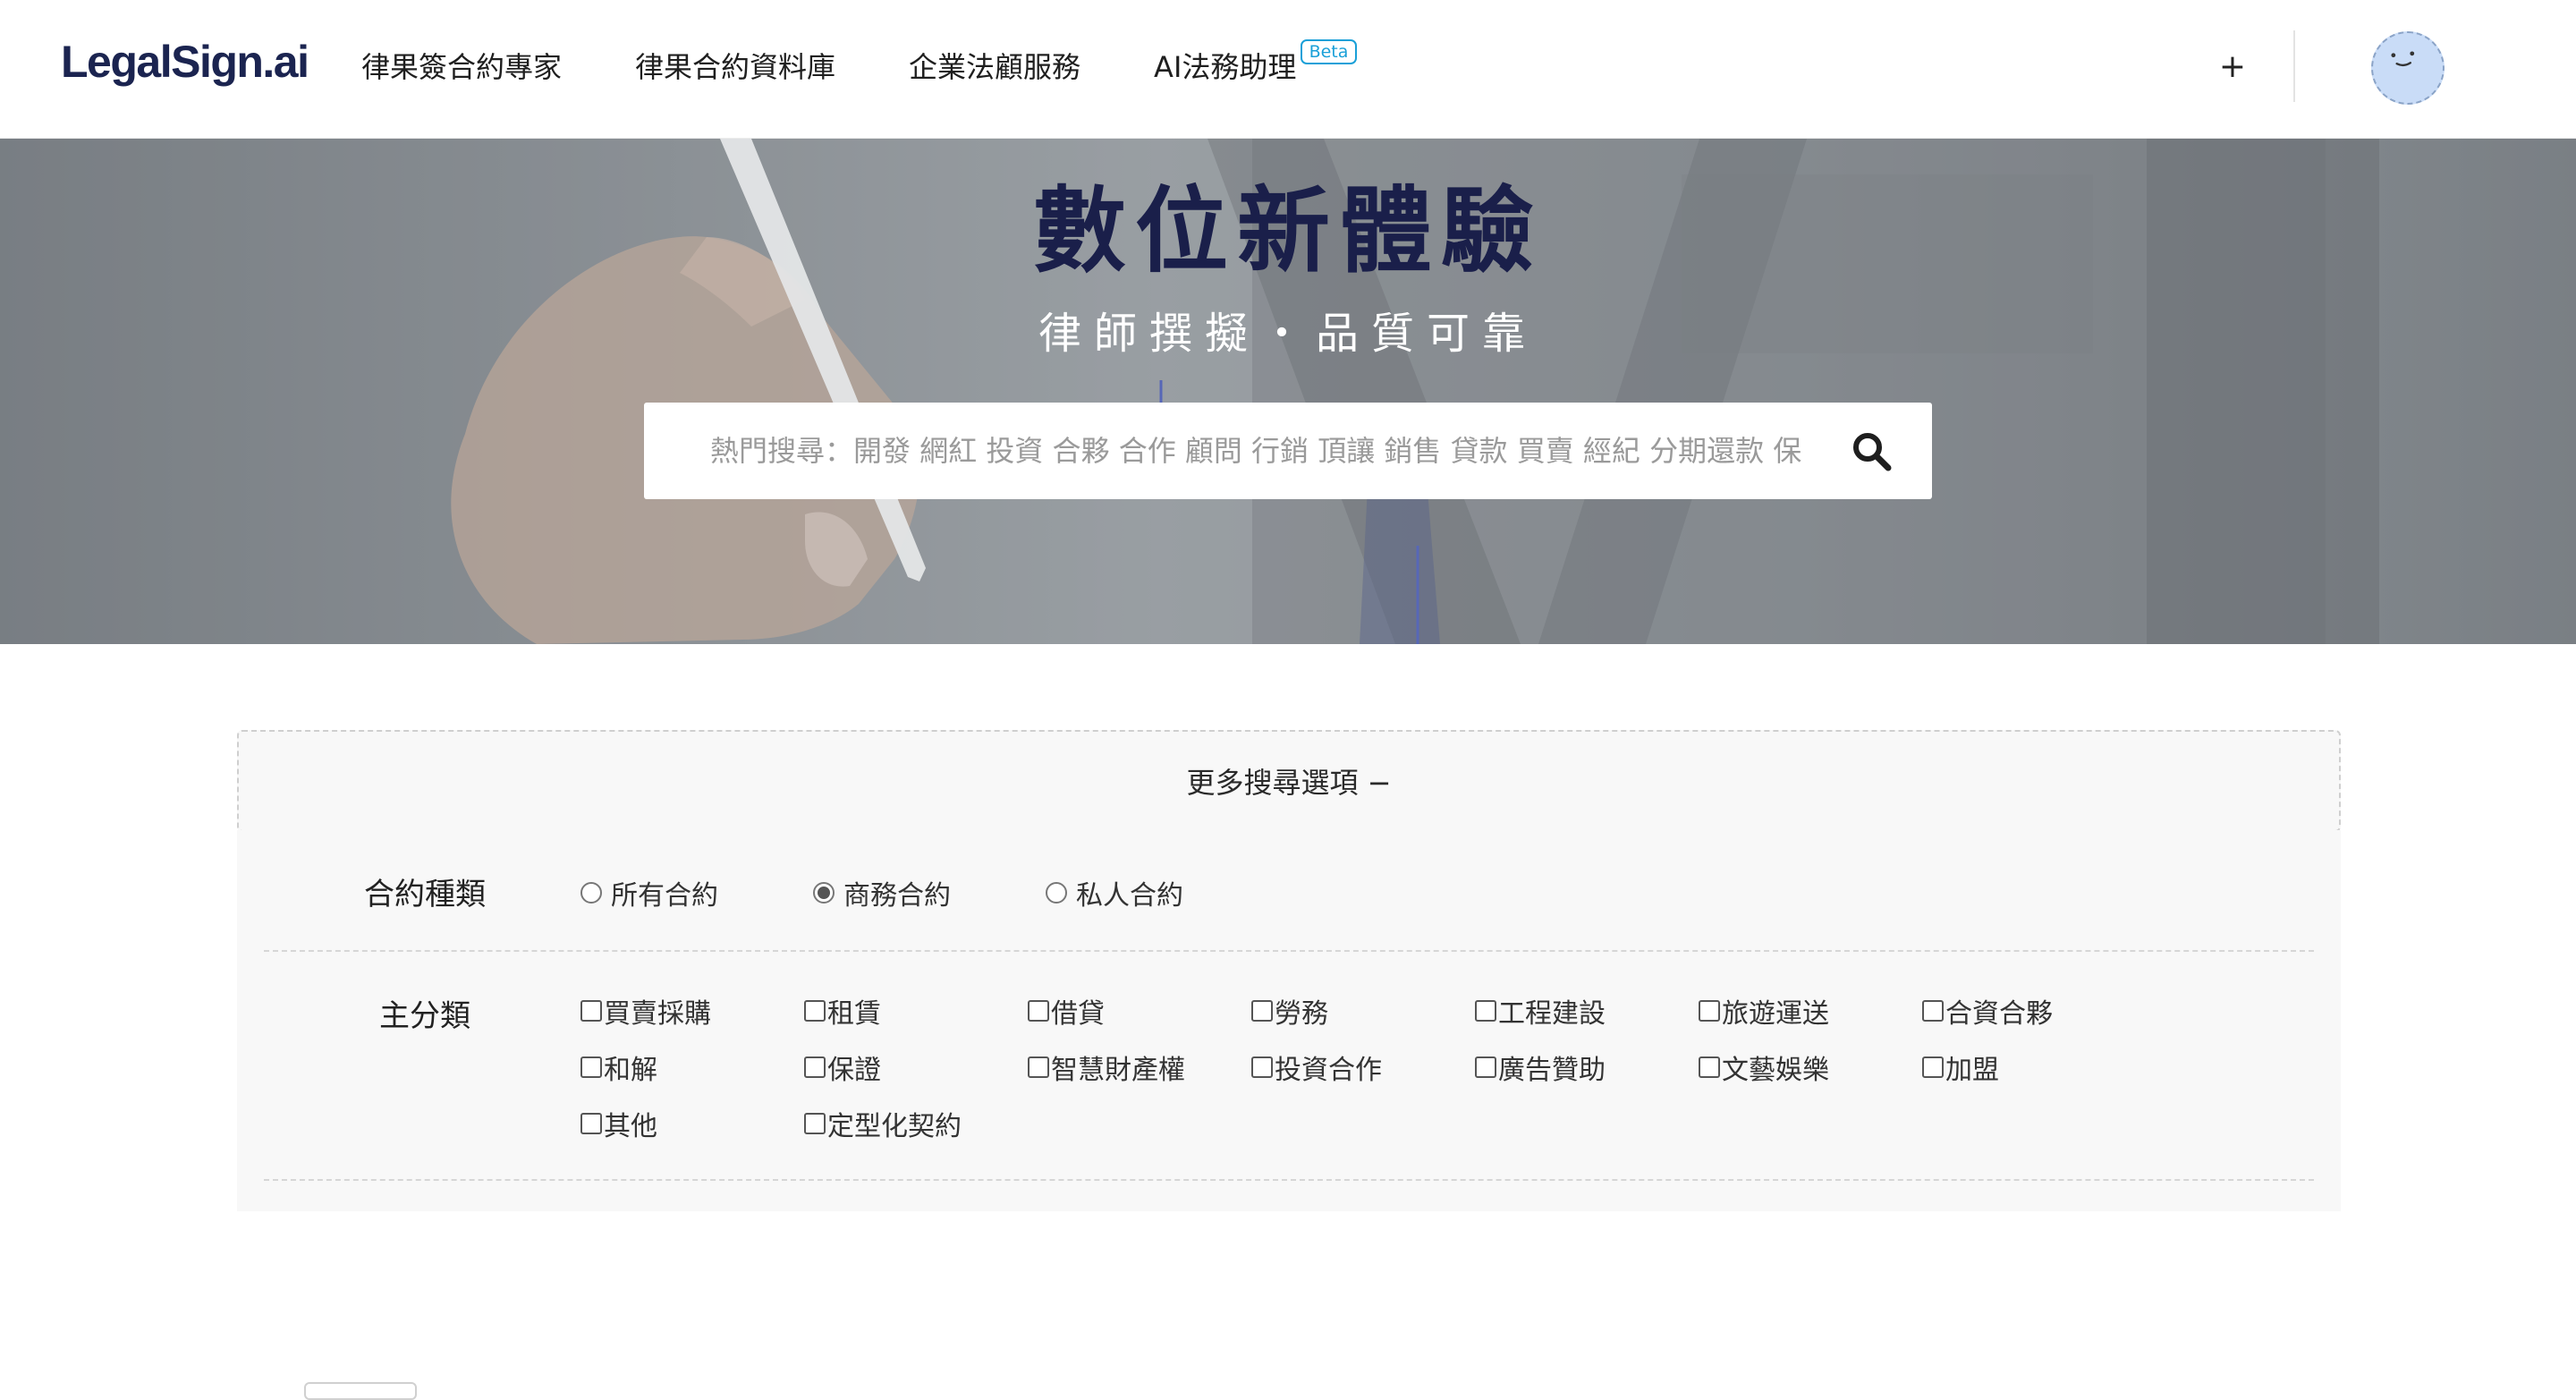 The image size is (2576, 1400). I want to click on checkbox-category: 借貸, so click(1066, 1011).